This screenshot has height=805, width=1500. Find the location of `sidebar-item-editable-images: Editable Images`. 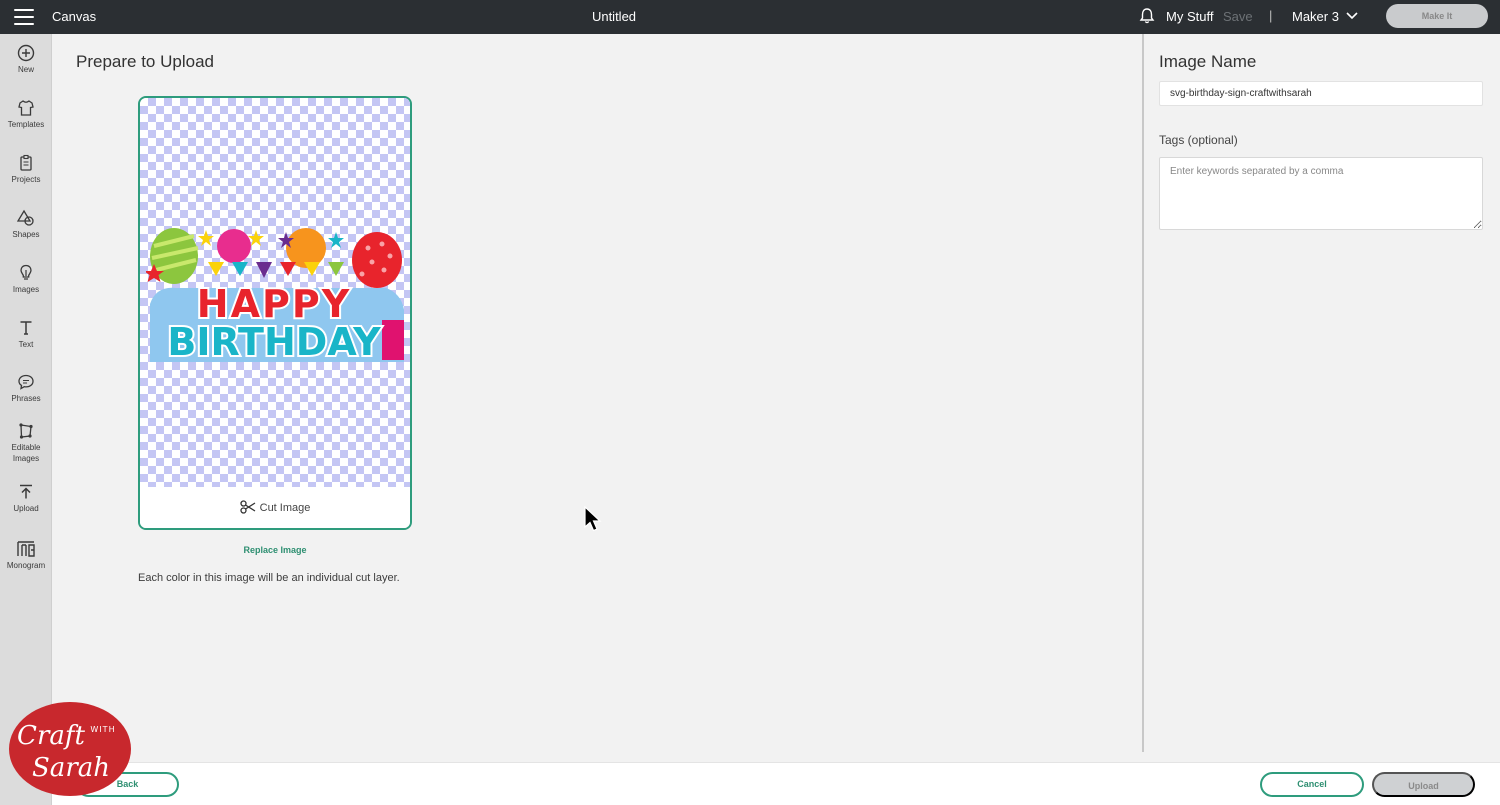

sidebar-item-editable-images: Editable Images is located at coordinates (26, 443).